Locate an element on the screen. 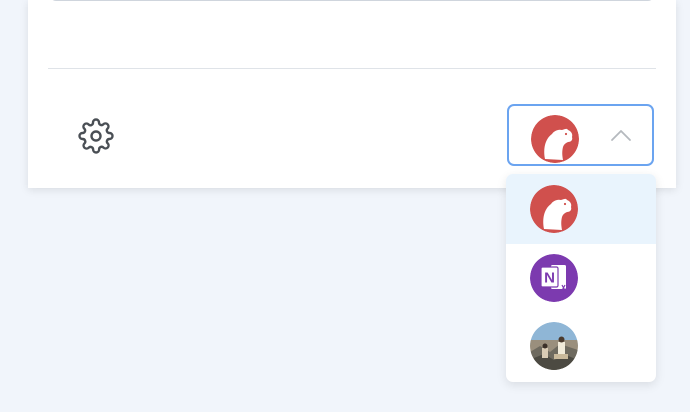 This screenshot has height=412, width=690. account-option-bear is located at coordinates (581, 209).